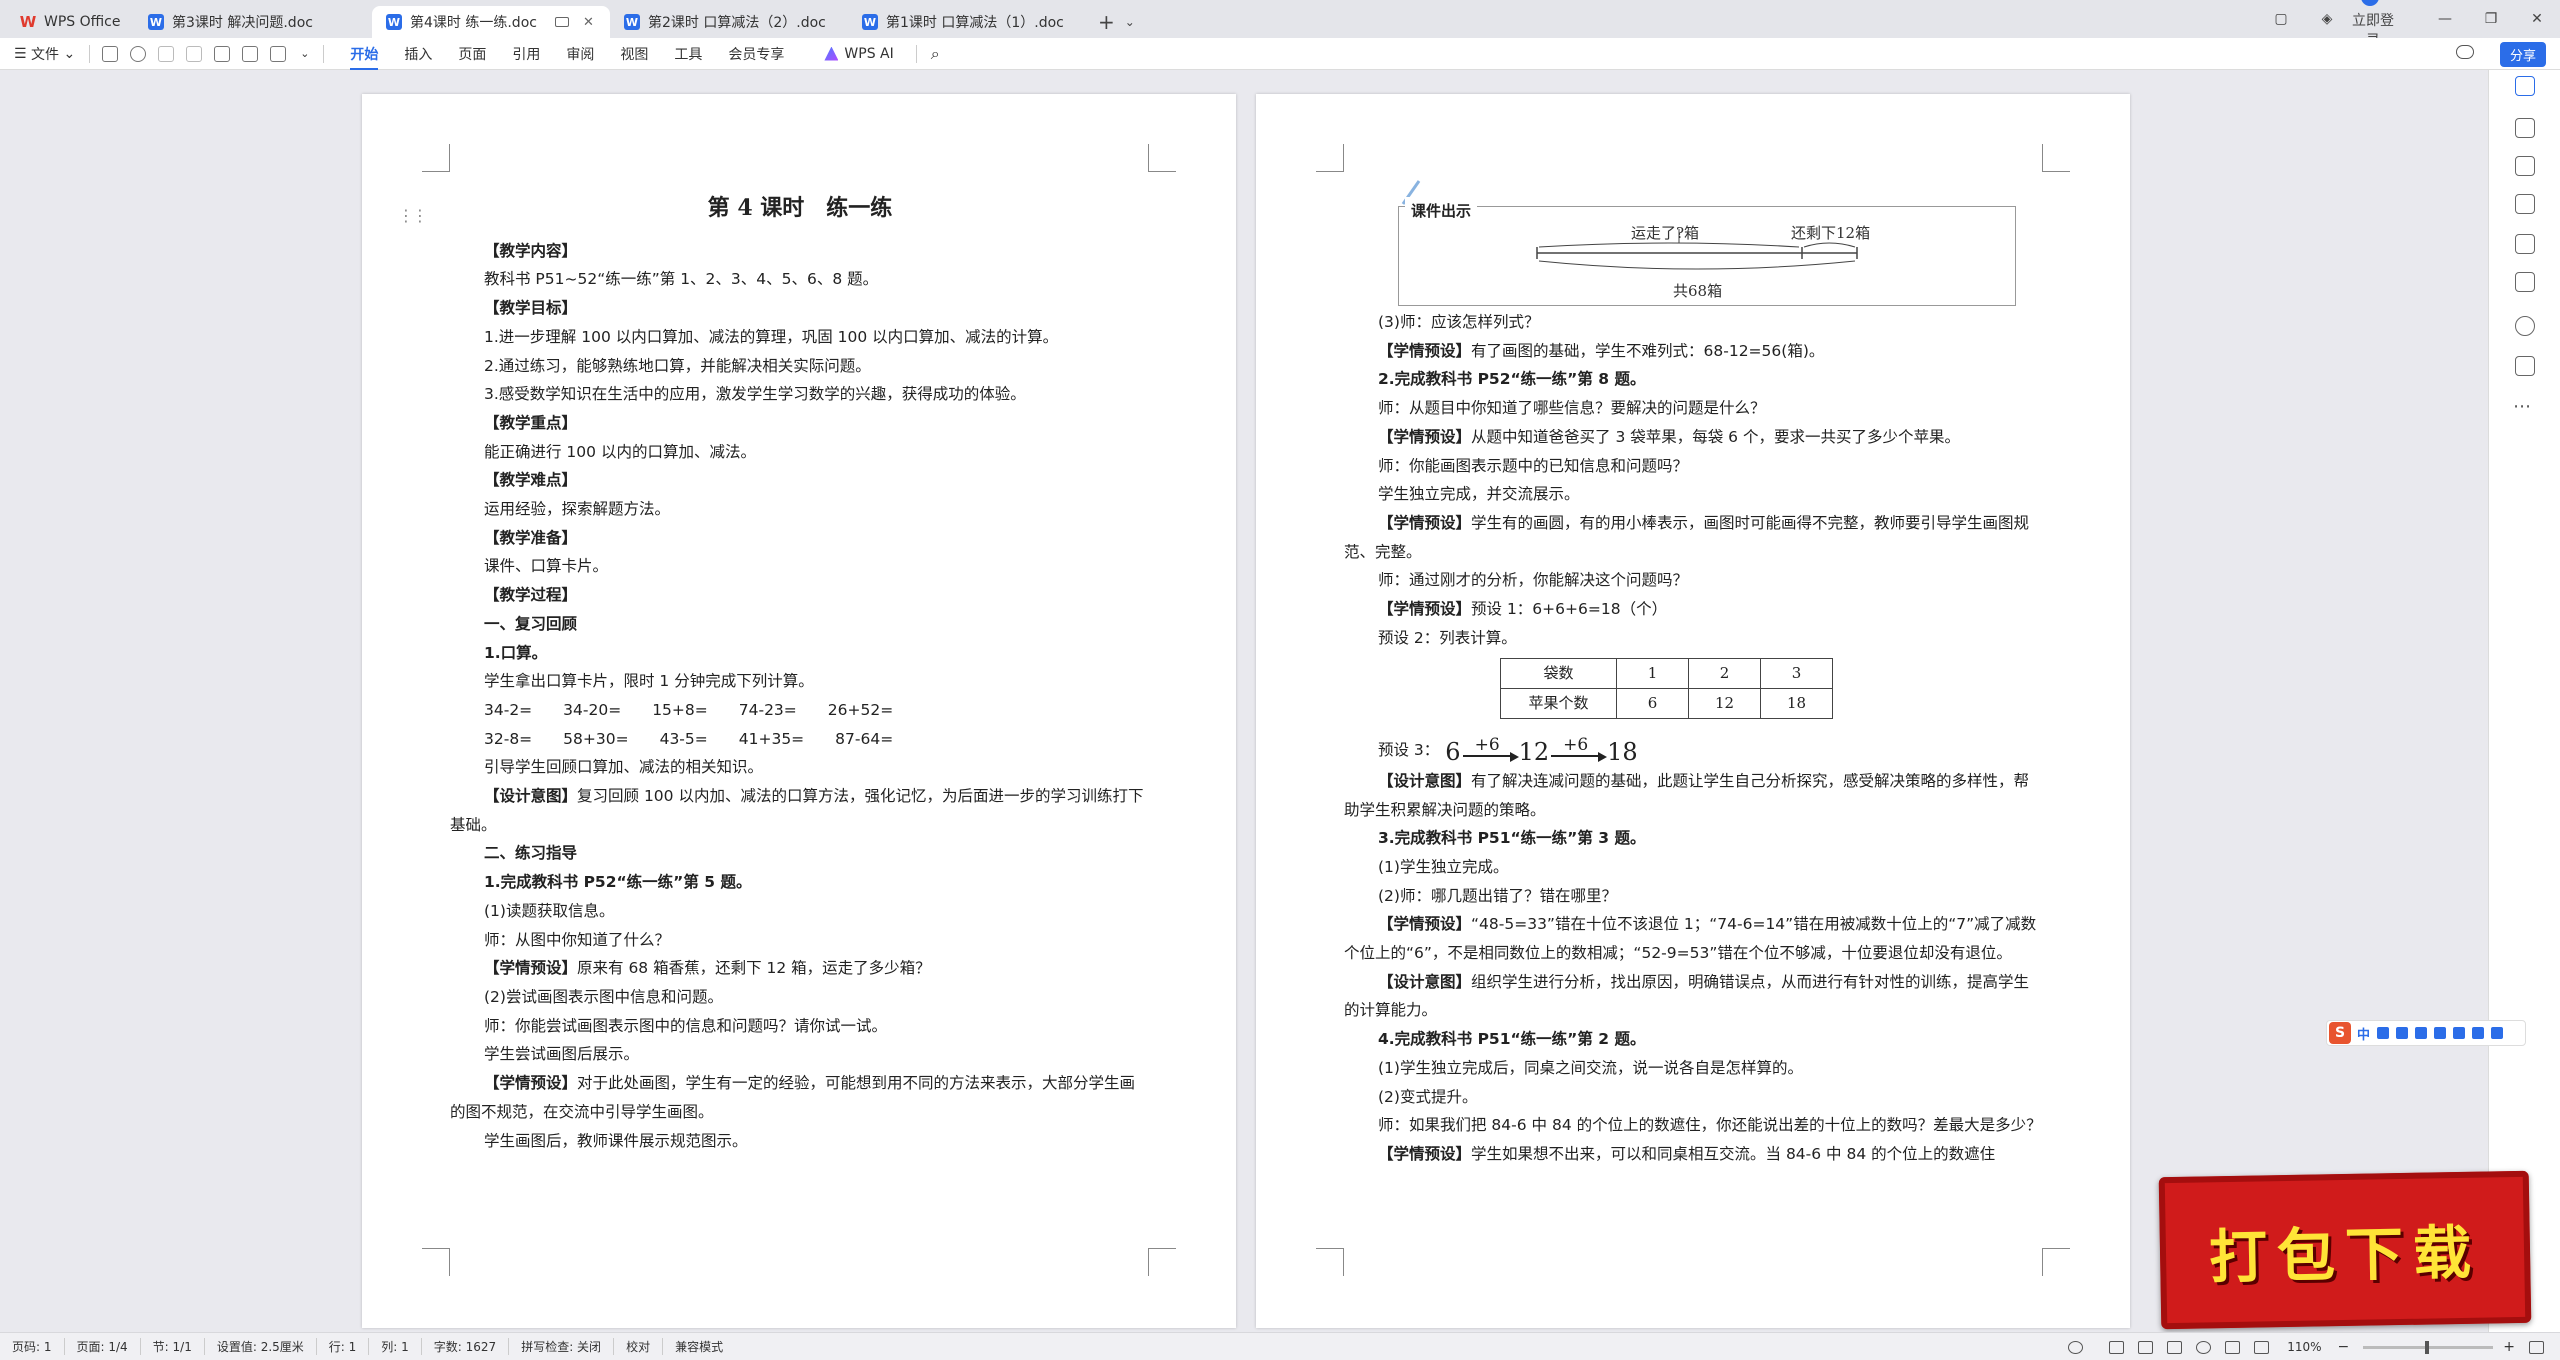 Image resolution: width=2560 pixels, height=1360 pixels. I want to click on skin-icon: ◈, so click(2327, 19).